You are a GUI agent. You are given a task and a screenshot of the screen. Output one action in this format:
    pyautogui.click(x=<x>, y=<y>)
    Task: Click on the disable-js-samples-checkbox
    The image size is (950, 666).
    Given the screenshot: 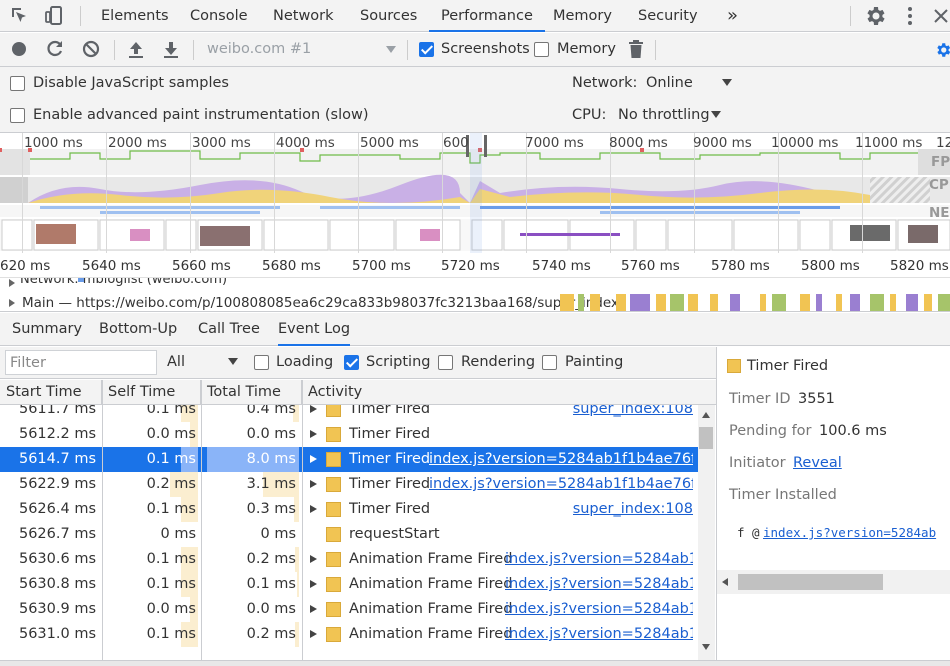 What is the action you would take?
    pyautogui.click(x=17, y=83)
    